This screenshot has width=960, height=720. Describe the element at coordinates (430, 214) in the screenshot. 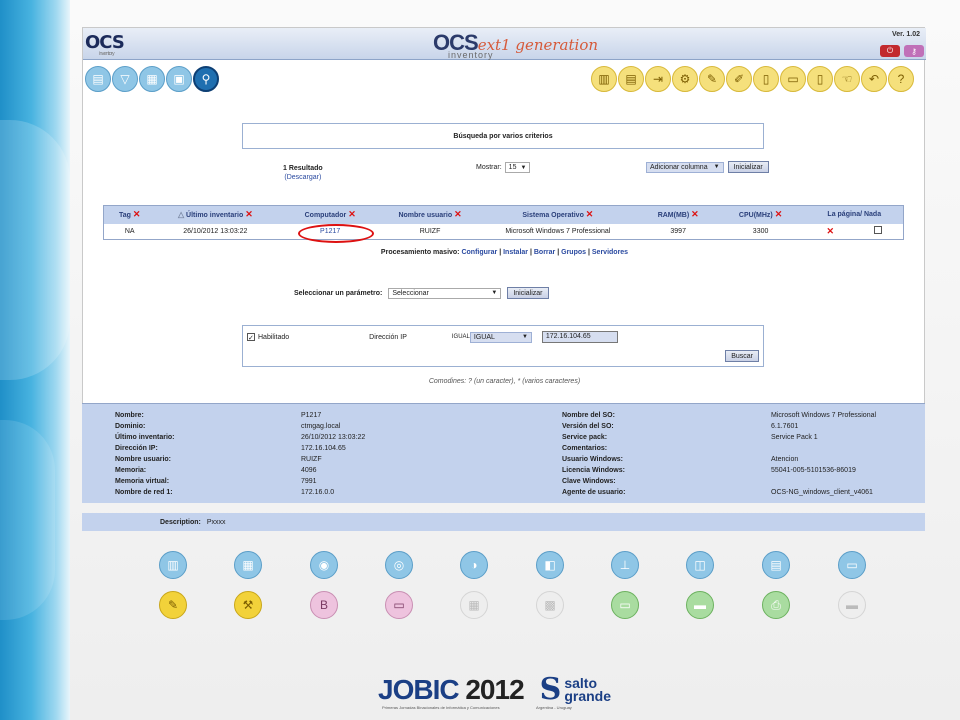

I see `col-user: Nombre usuario ✕` at that location.